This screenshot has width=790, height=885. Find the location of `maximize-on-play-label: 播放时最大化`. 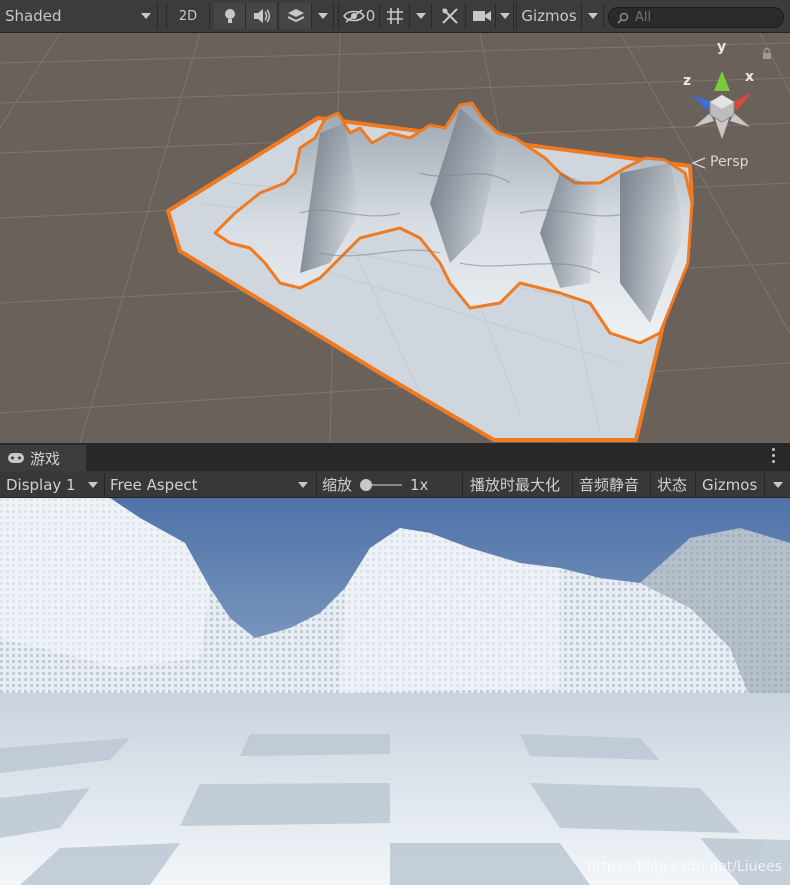

maximize-on-play-label: 播放时最大化 is located at coordinates (515, 485).